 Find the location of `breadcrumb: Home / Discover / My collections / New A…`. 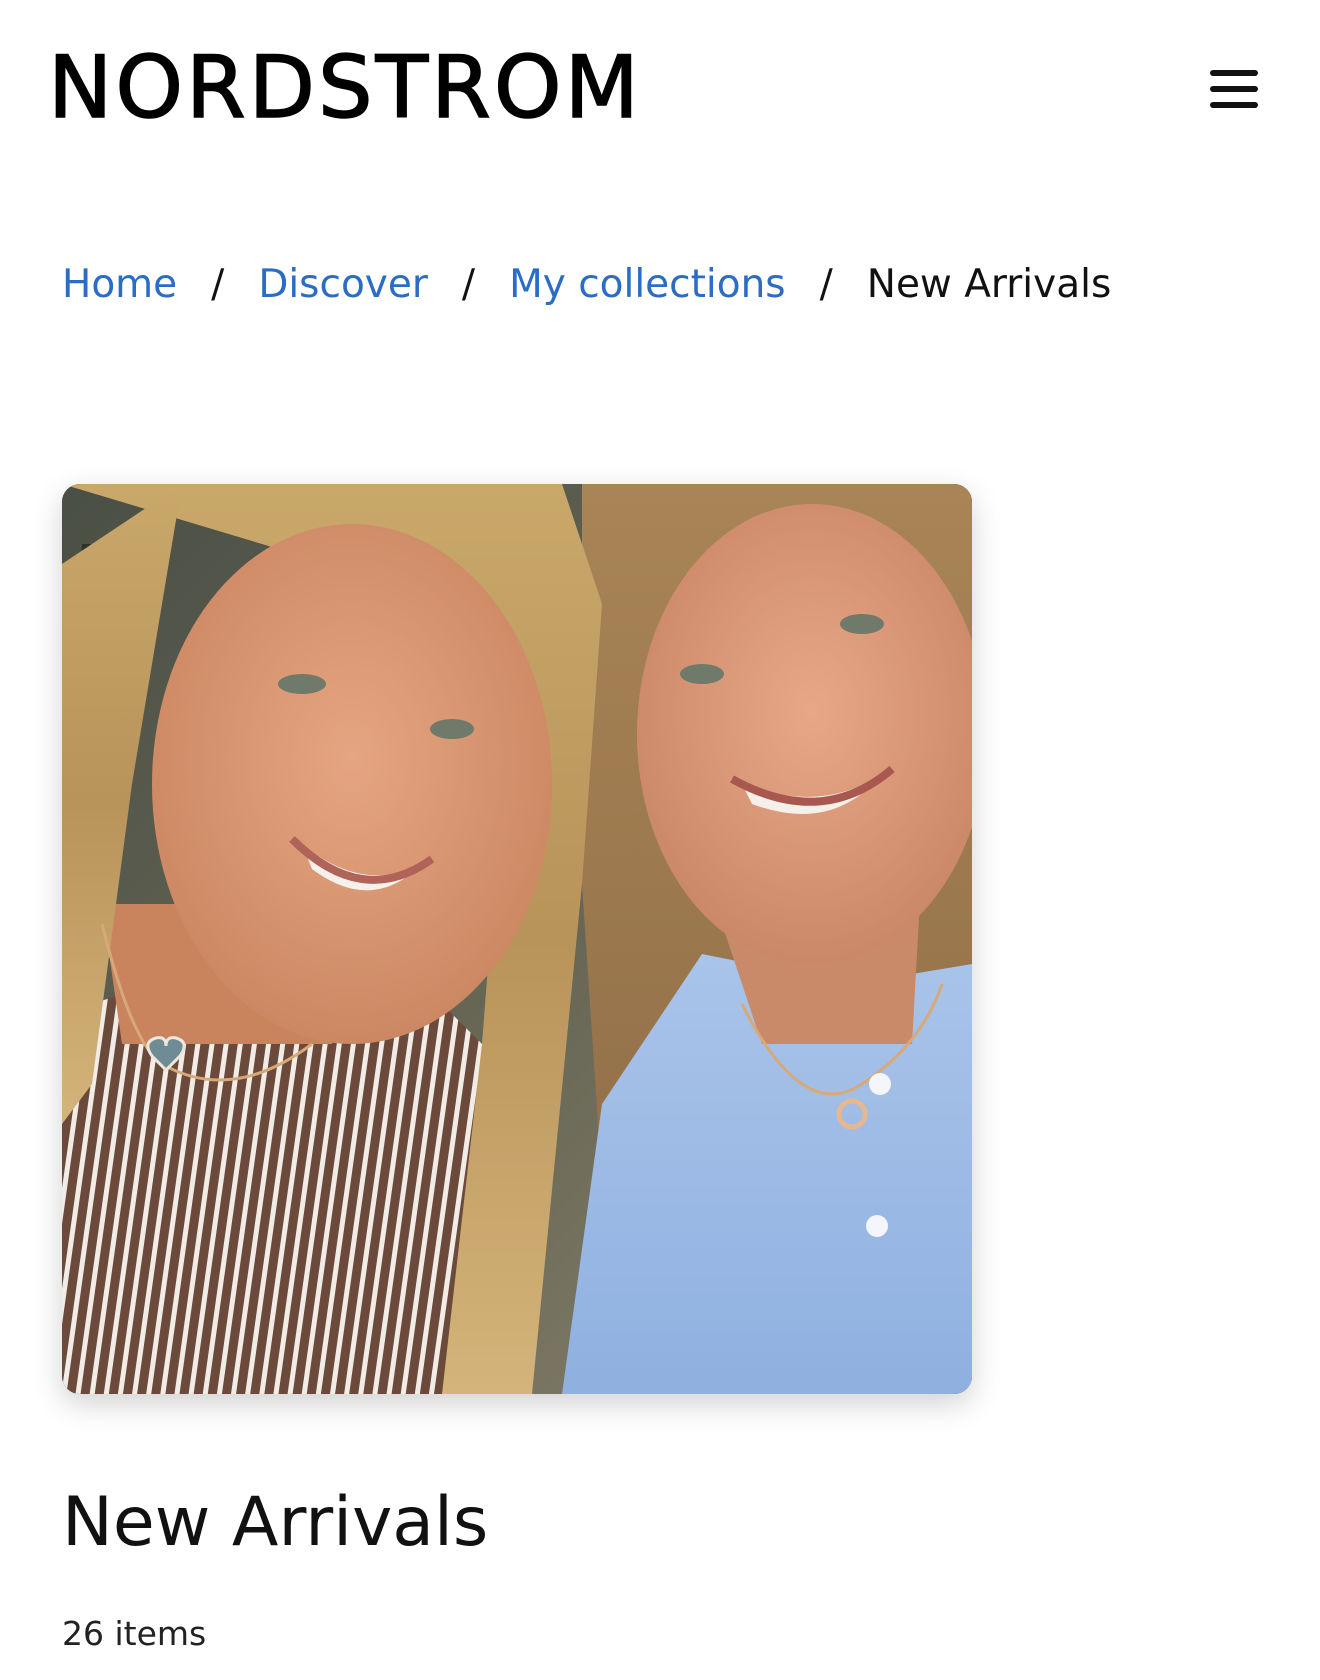

breadcrumb: Home / Discover / My collections / New A… is located at coordinates (586, 284).